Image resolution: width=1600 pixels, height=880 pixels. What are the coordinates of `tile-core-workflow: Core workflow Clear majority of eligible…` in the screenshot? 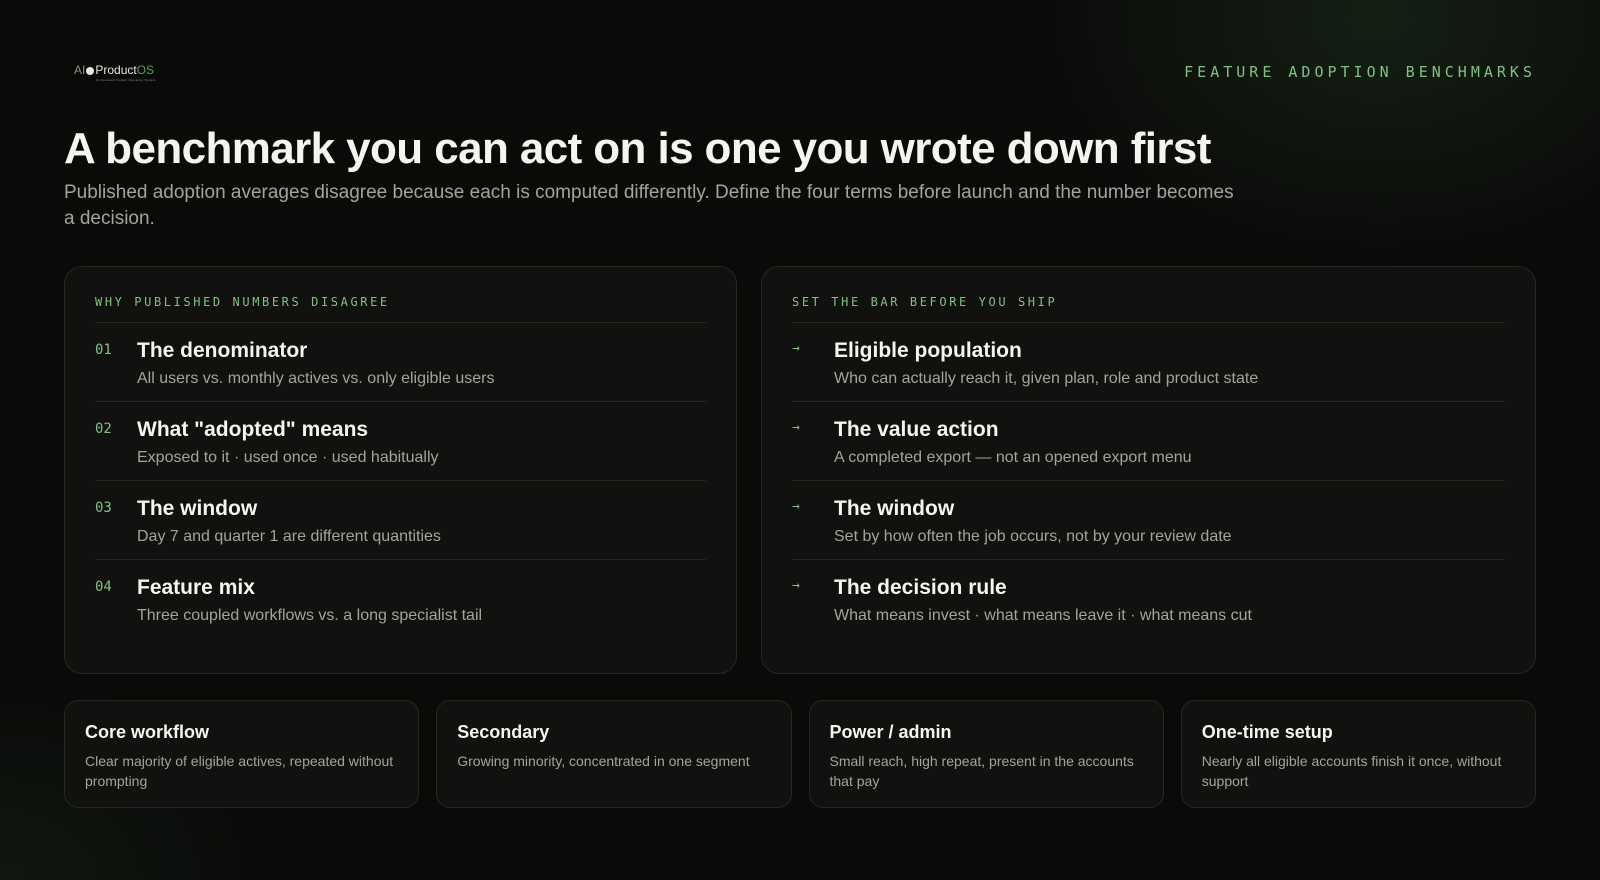 It's located at (242, 754).